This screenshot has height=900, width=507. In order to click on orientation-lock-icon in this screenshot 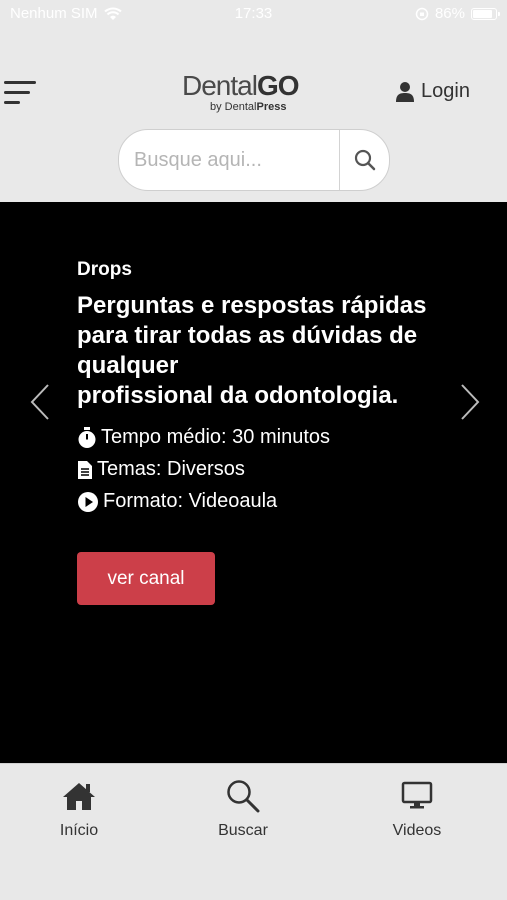, I will do `click(422, 13)`.